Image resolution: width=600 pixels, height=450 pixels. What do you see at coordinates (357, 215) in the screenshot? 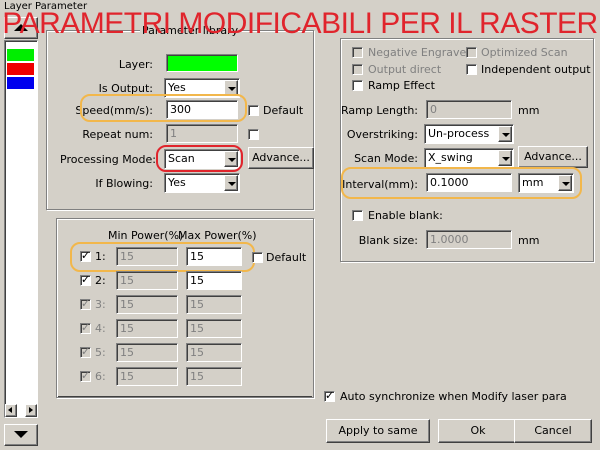
I see `enable-blank-checkbox` at bounding box center [357, 215].